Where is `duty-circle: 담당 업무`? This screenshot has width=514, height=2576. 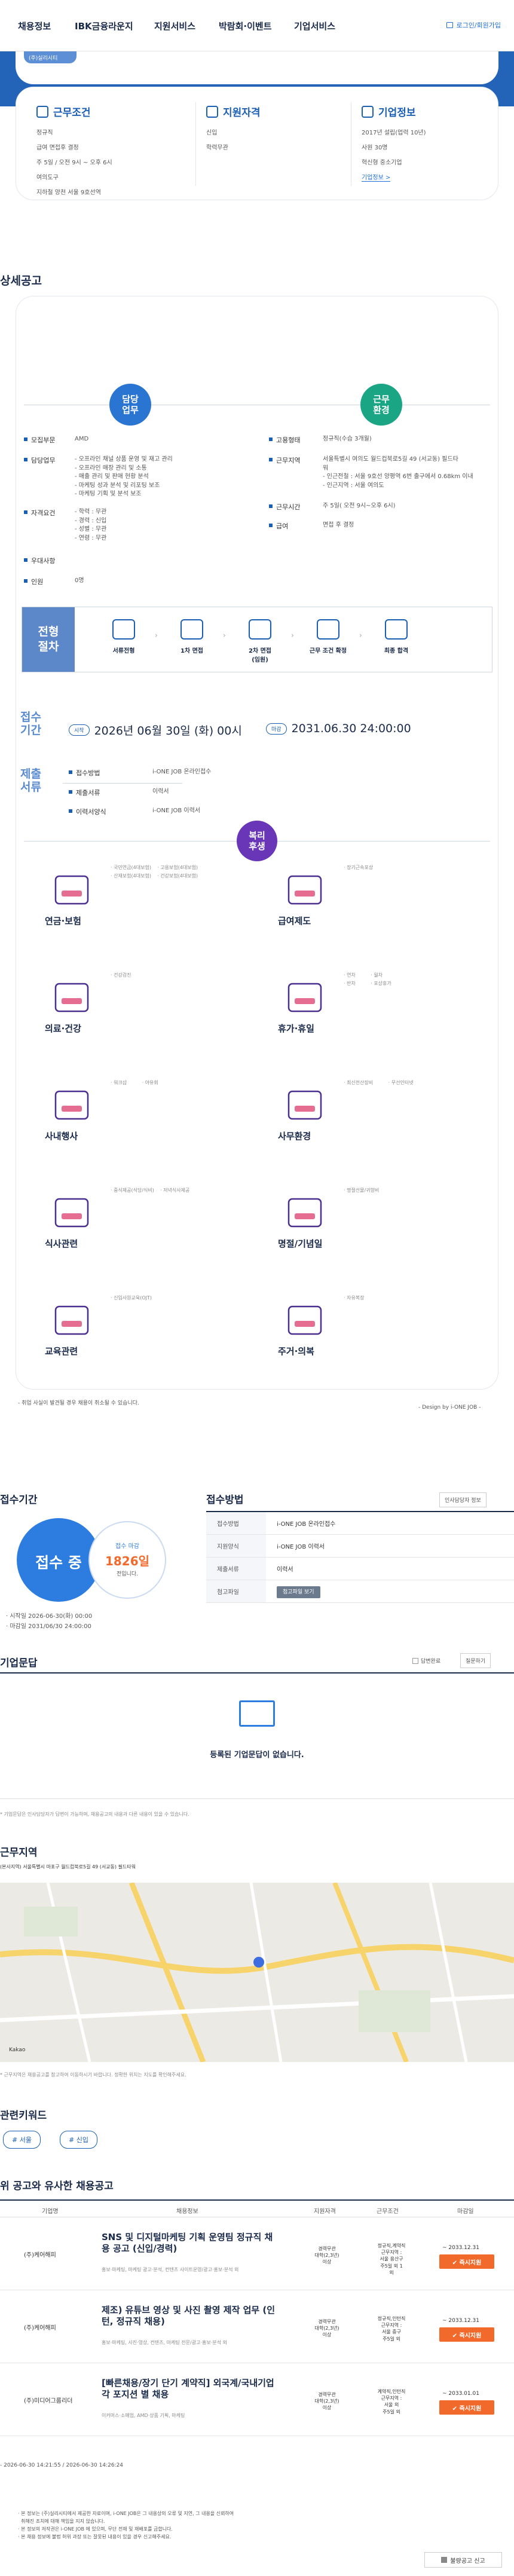 duty-circle: 담당 업무 is located at coordinates (130, 405).